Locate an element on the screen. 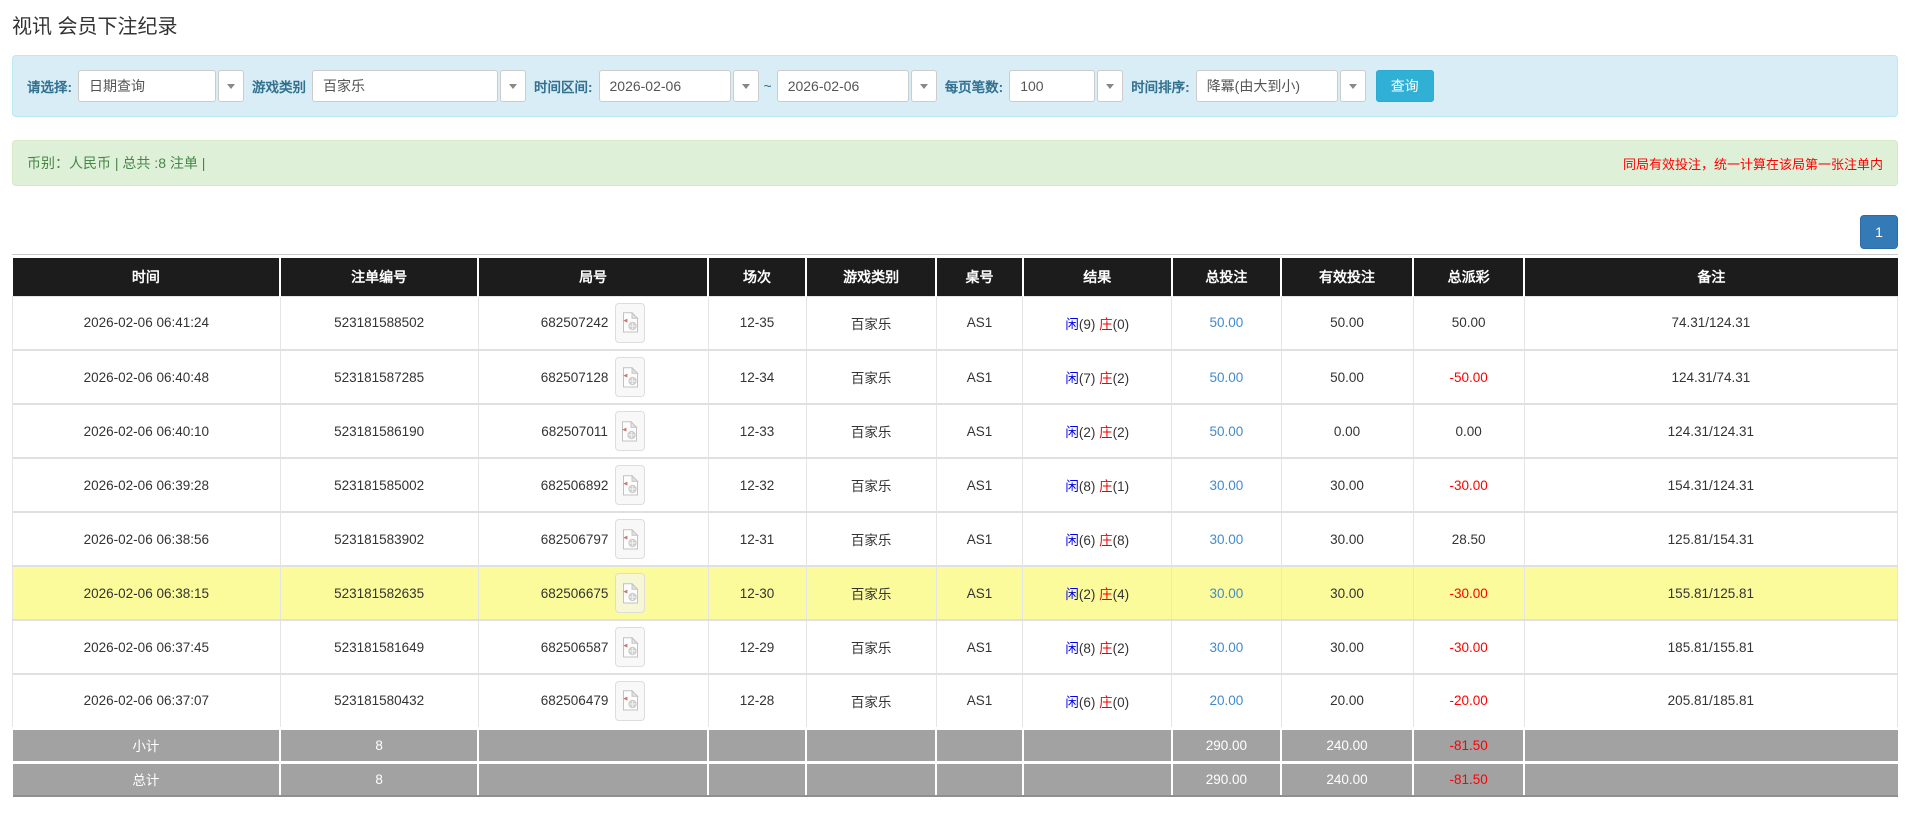 The width and height of the screenshot is (1910, 834). query-type-caret-button is located at coordinates (231, 86).